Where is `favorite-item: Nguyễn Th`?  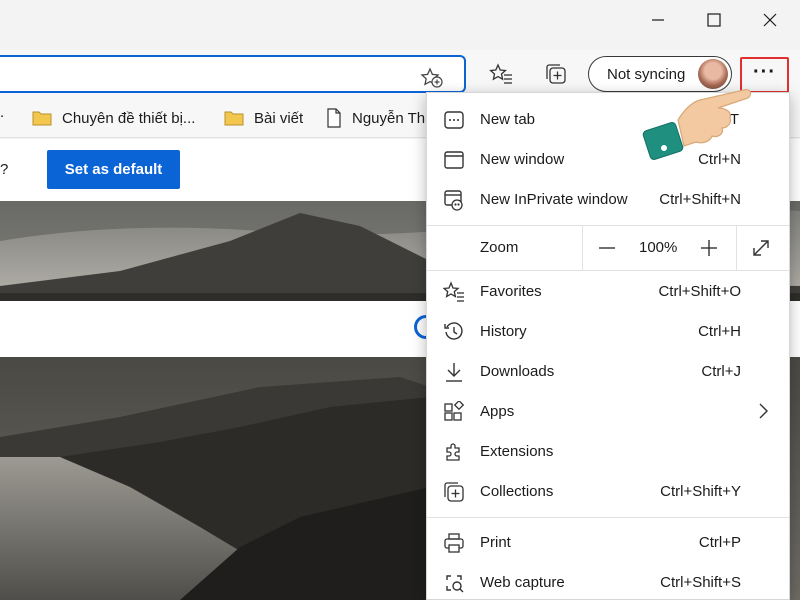
favorite-item: Nguyễn Th is located at coordinates (375, 118).